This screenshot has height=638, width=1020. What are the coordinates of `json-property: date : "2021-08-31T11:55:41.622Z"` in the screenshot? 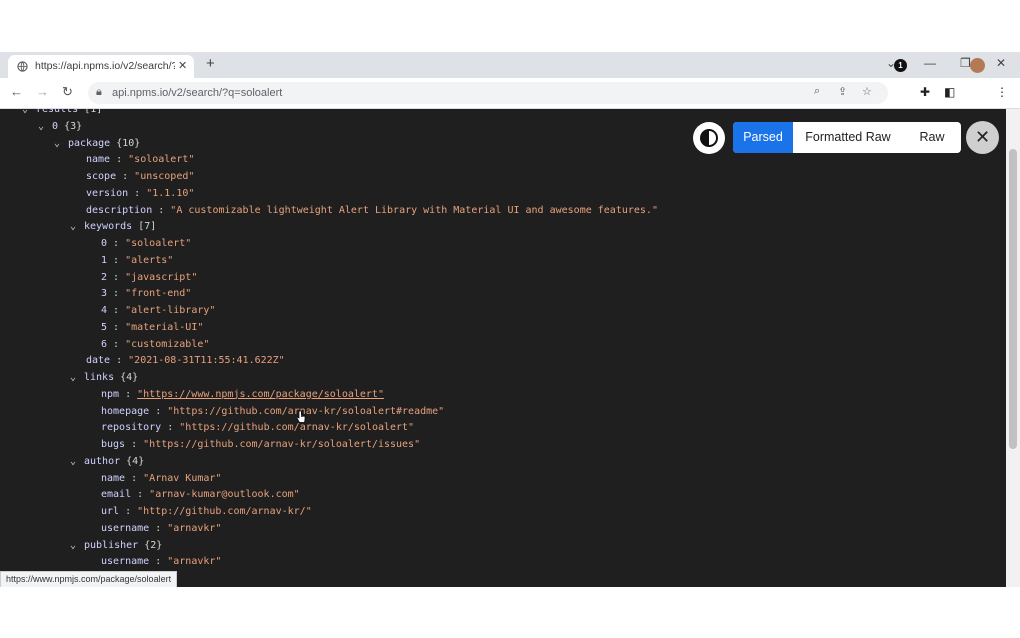 It's located at (185, 361).